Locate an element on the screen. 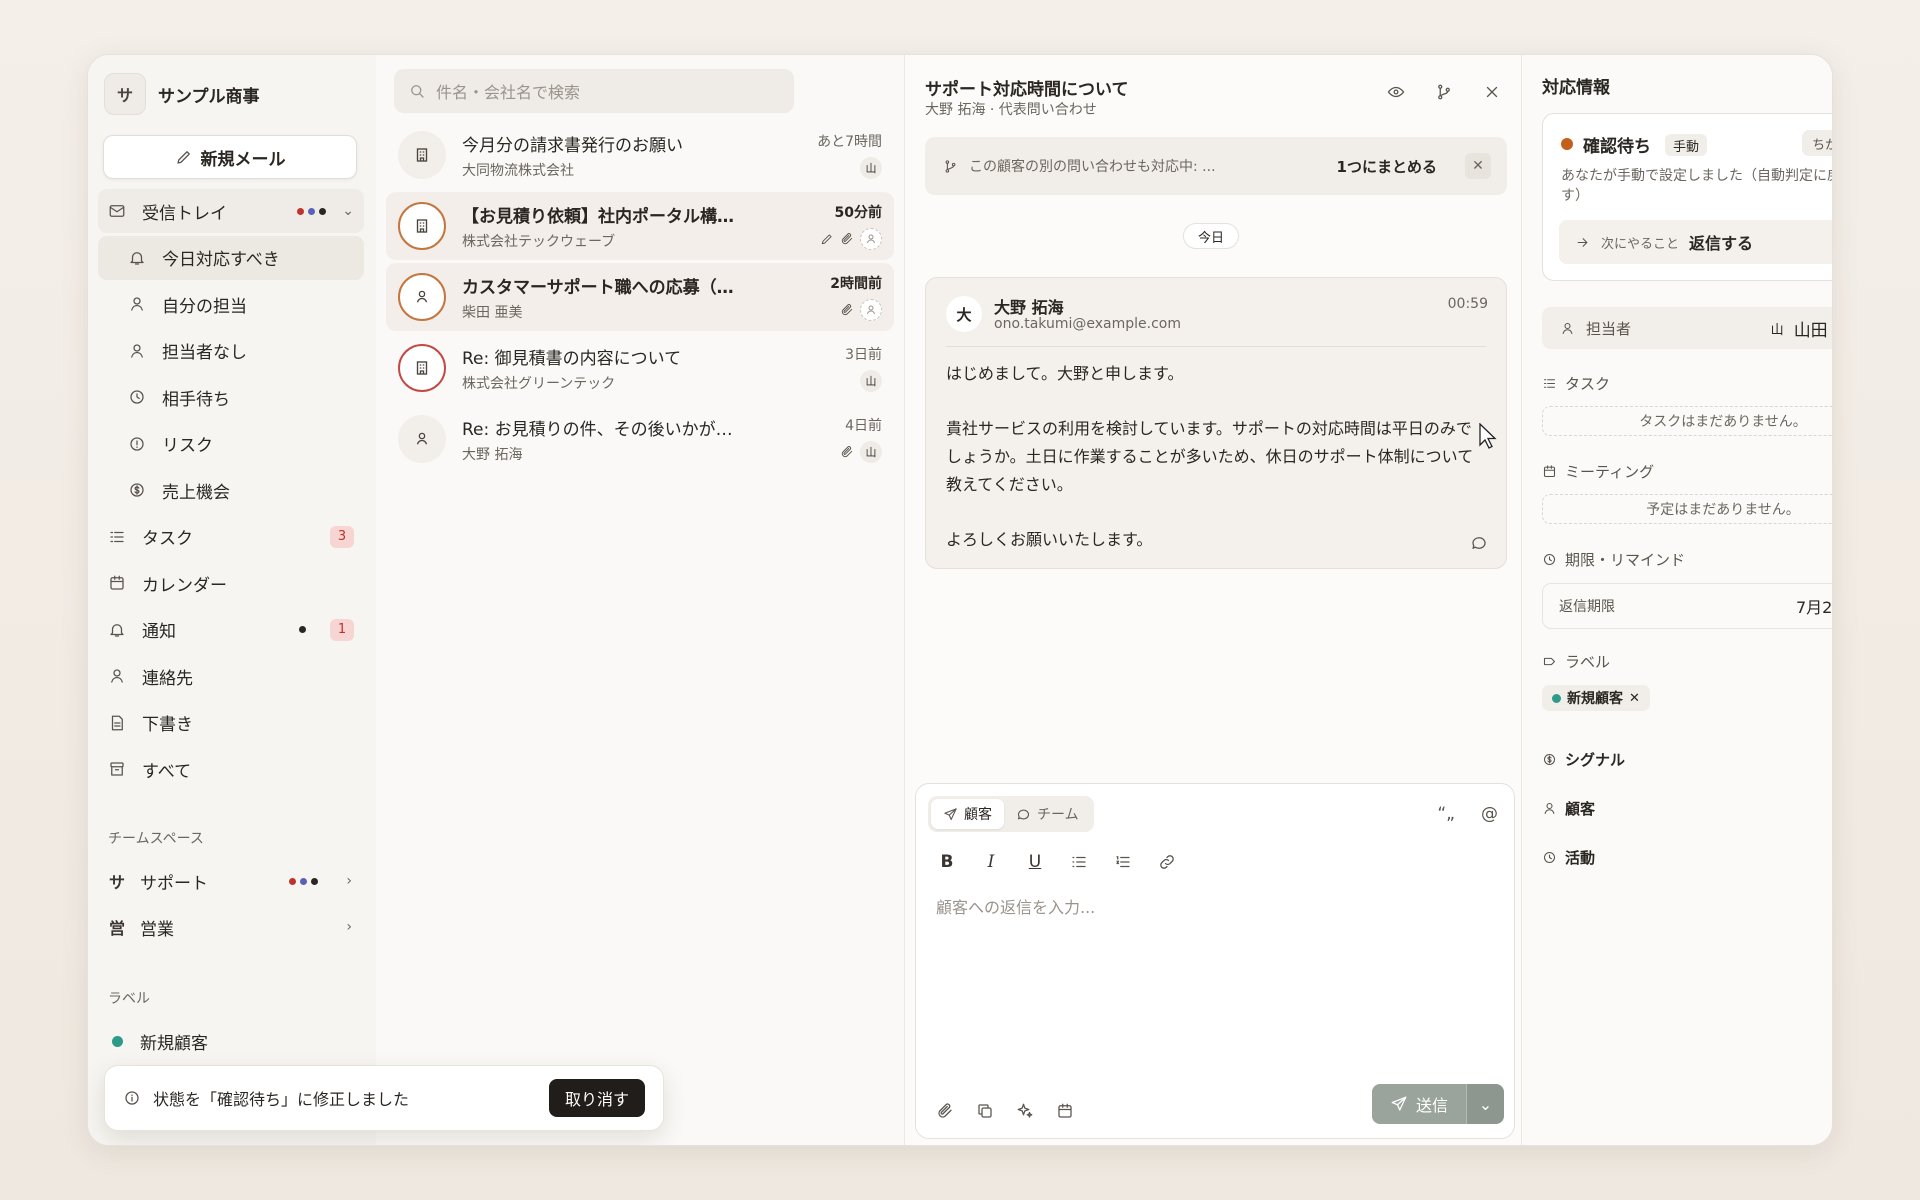 The image size is (1920, 1200). section-signals: シグナル 1 ⌄ is located at coordinates (1687, 759).